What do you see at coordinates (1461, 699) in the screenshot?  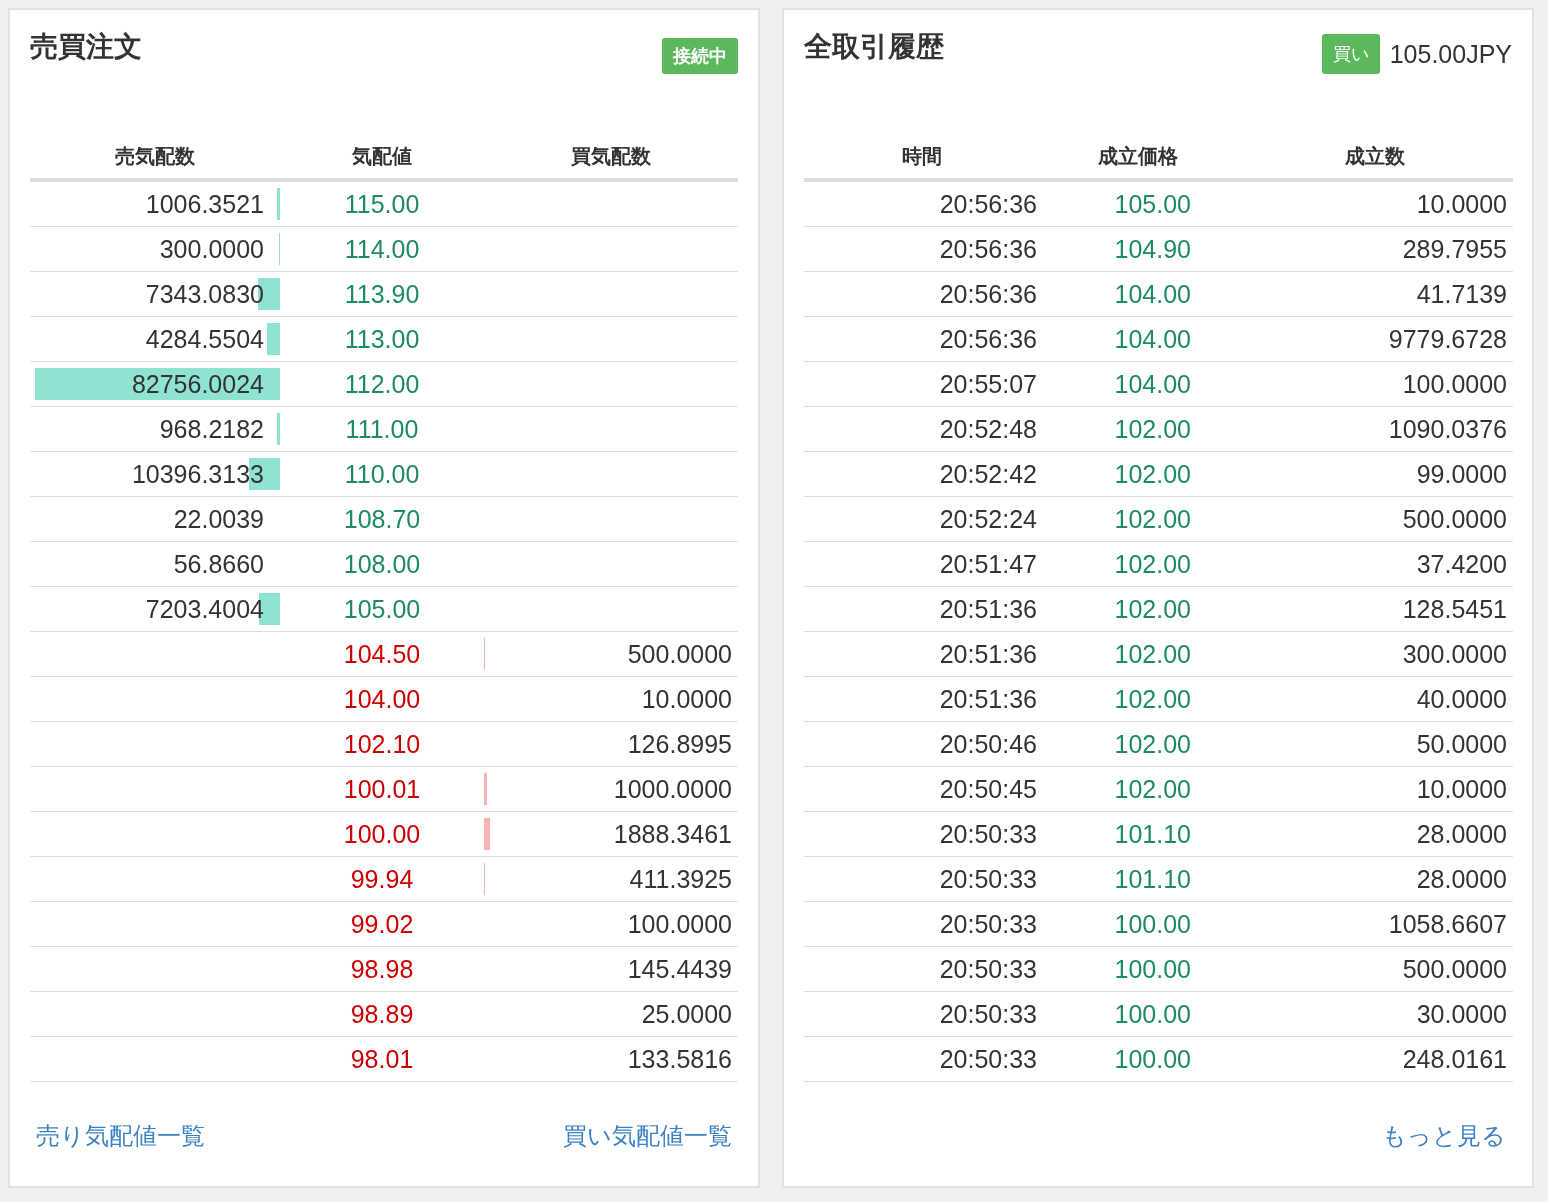 I see `trade-quantity: 40.0000` at bounding box center [1461, 699].